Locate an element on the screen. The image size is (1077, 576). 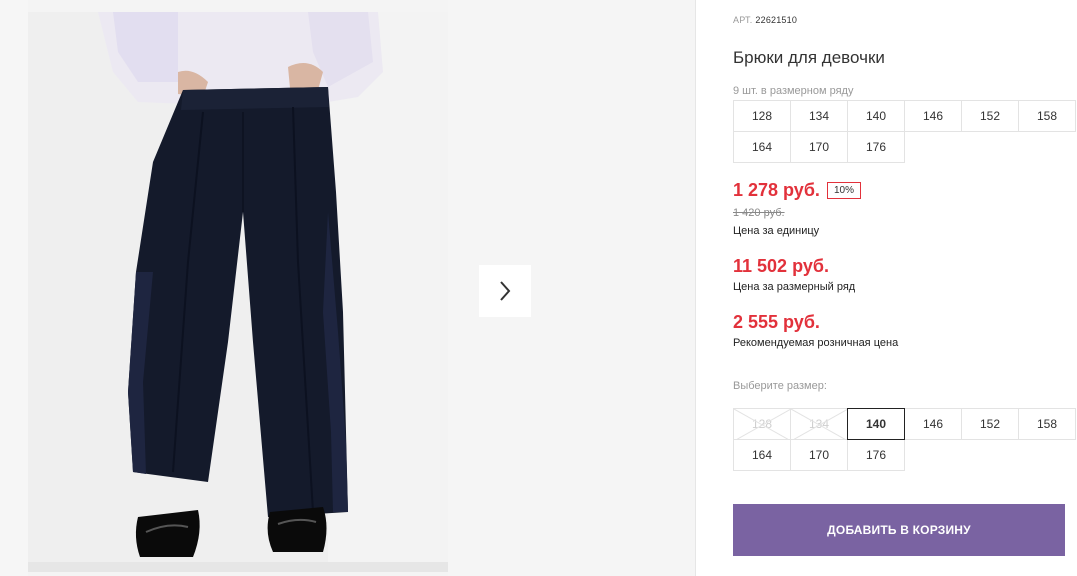
size-row-item: 140 is located at coordinates (876, 116).